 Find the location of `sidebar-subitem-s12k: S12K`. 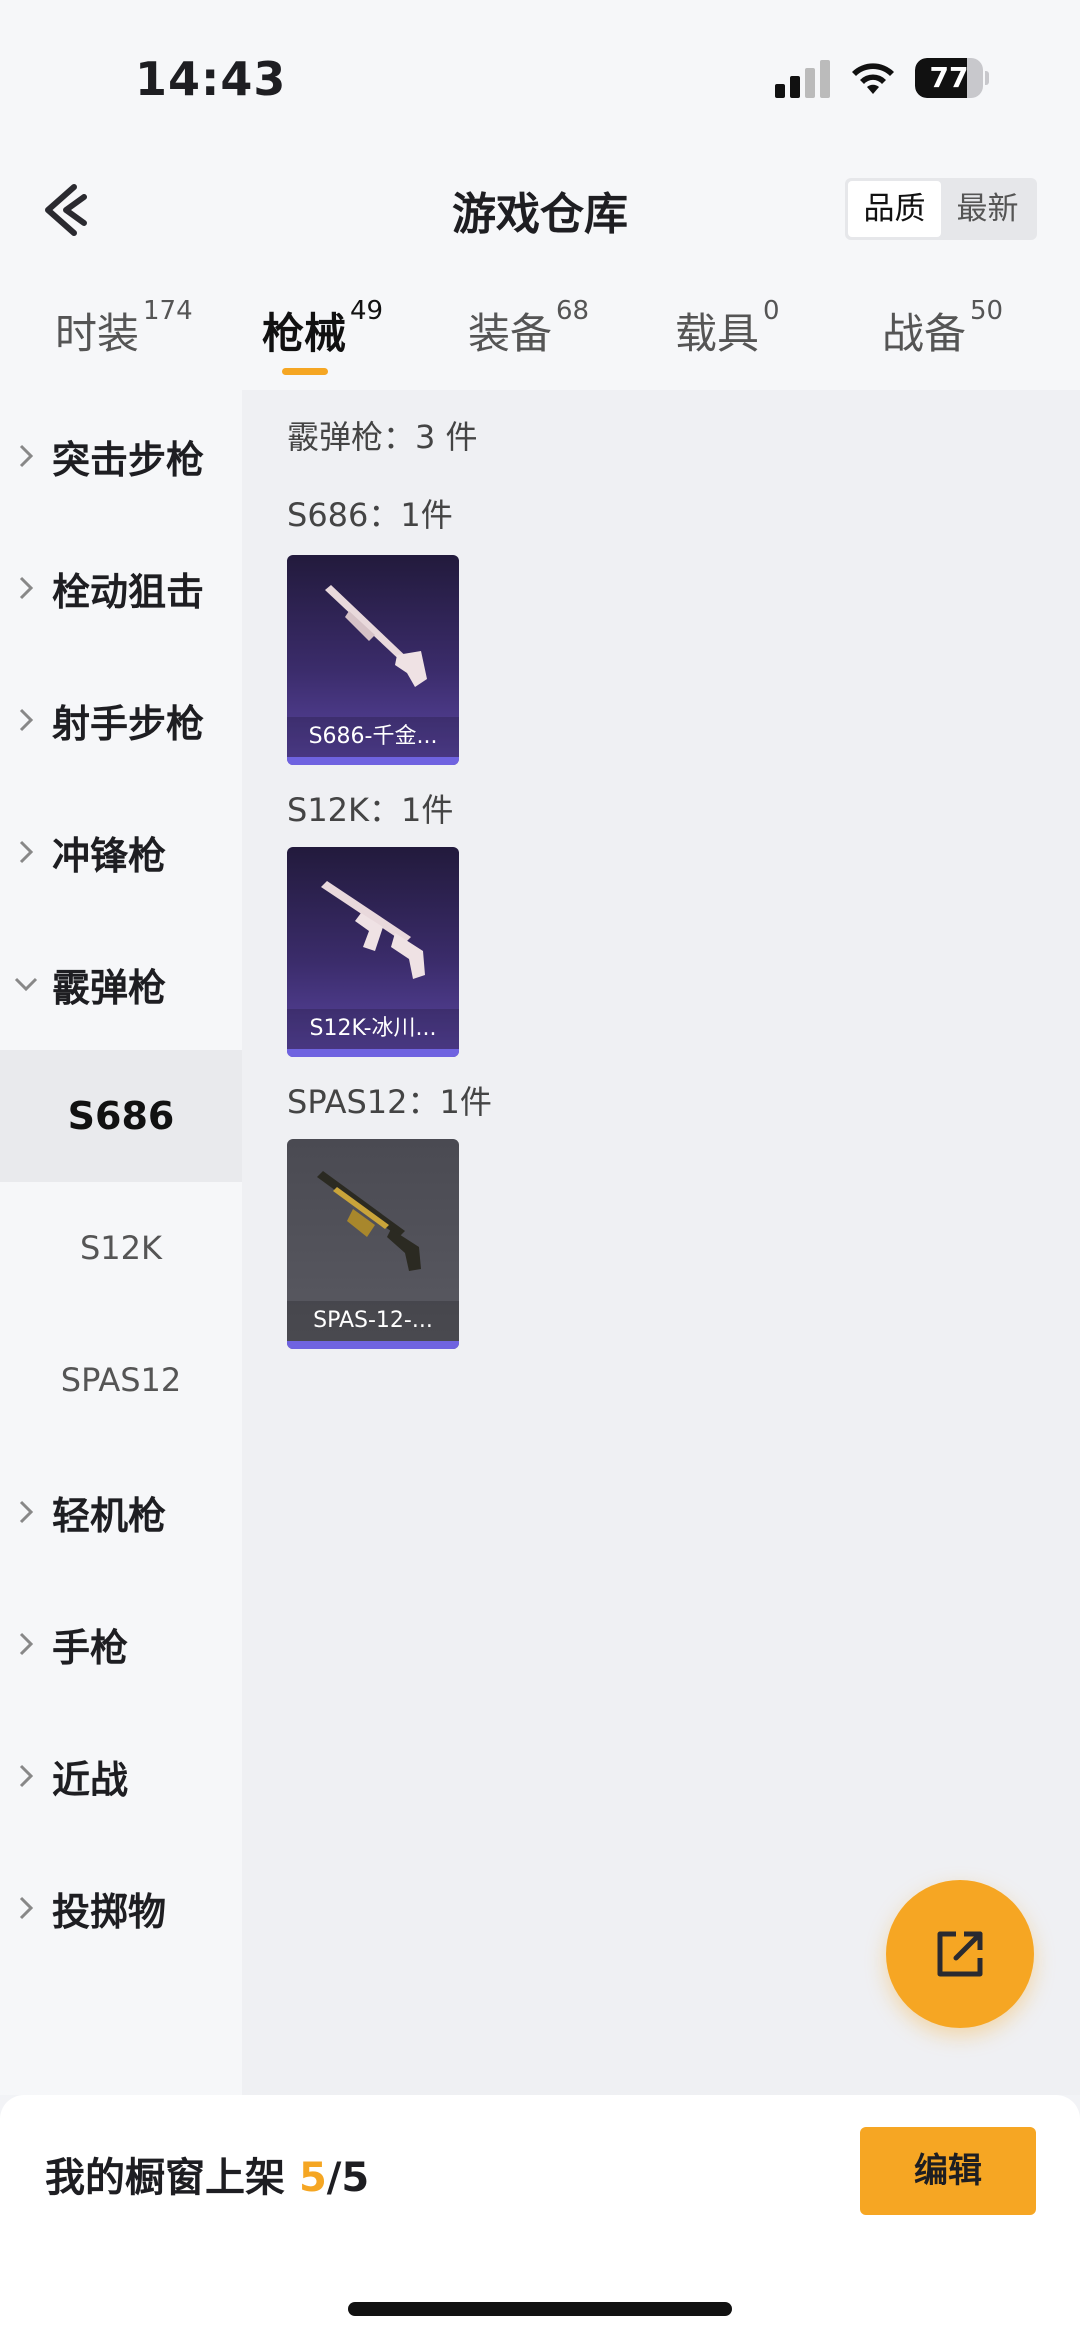

sidebar-subitem-s12k: S12K is located at coordinates (121, 1248).